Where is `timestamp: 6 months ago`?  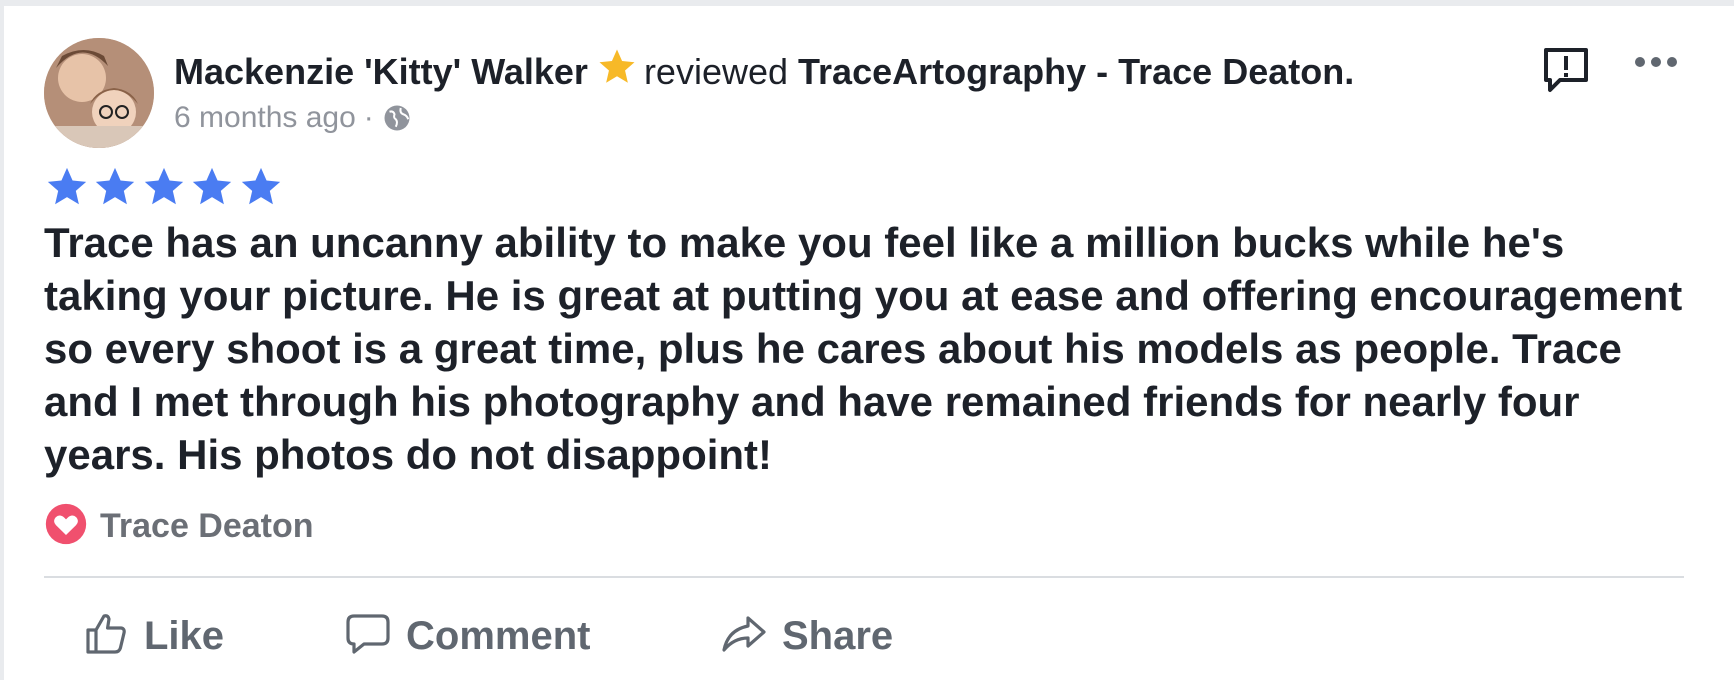
timestamp: 6 months ago is located at coordinates (265, 117).